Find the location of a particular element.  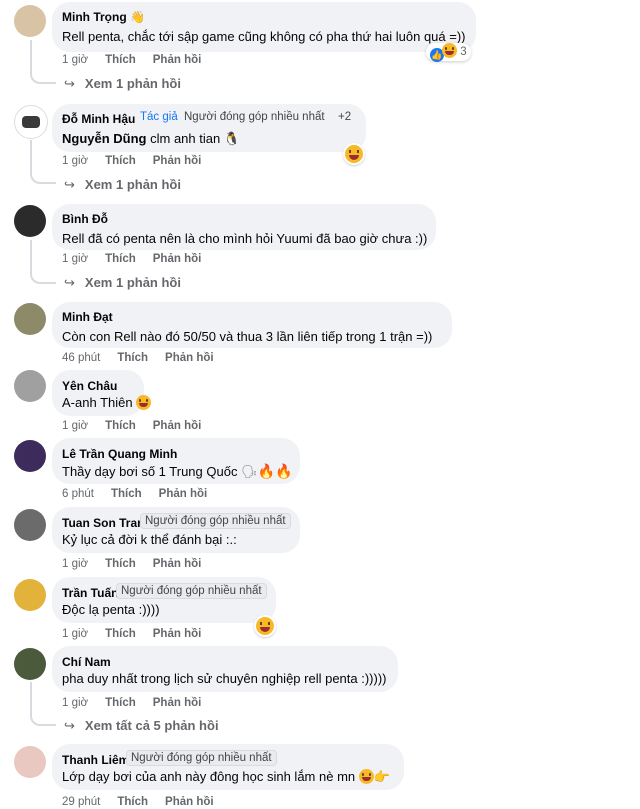

pointing-emoji-icon: 👉 is located at coordinates (381, 776).